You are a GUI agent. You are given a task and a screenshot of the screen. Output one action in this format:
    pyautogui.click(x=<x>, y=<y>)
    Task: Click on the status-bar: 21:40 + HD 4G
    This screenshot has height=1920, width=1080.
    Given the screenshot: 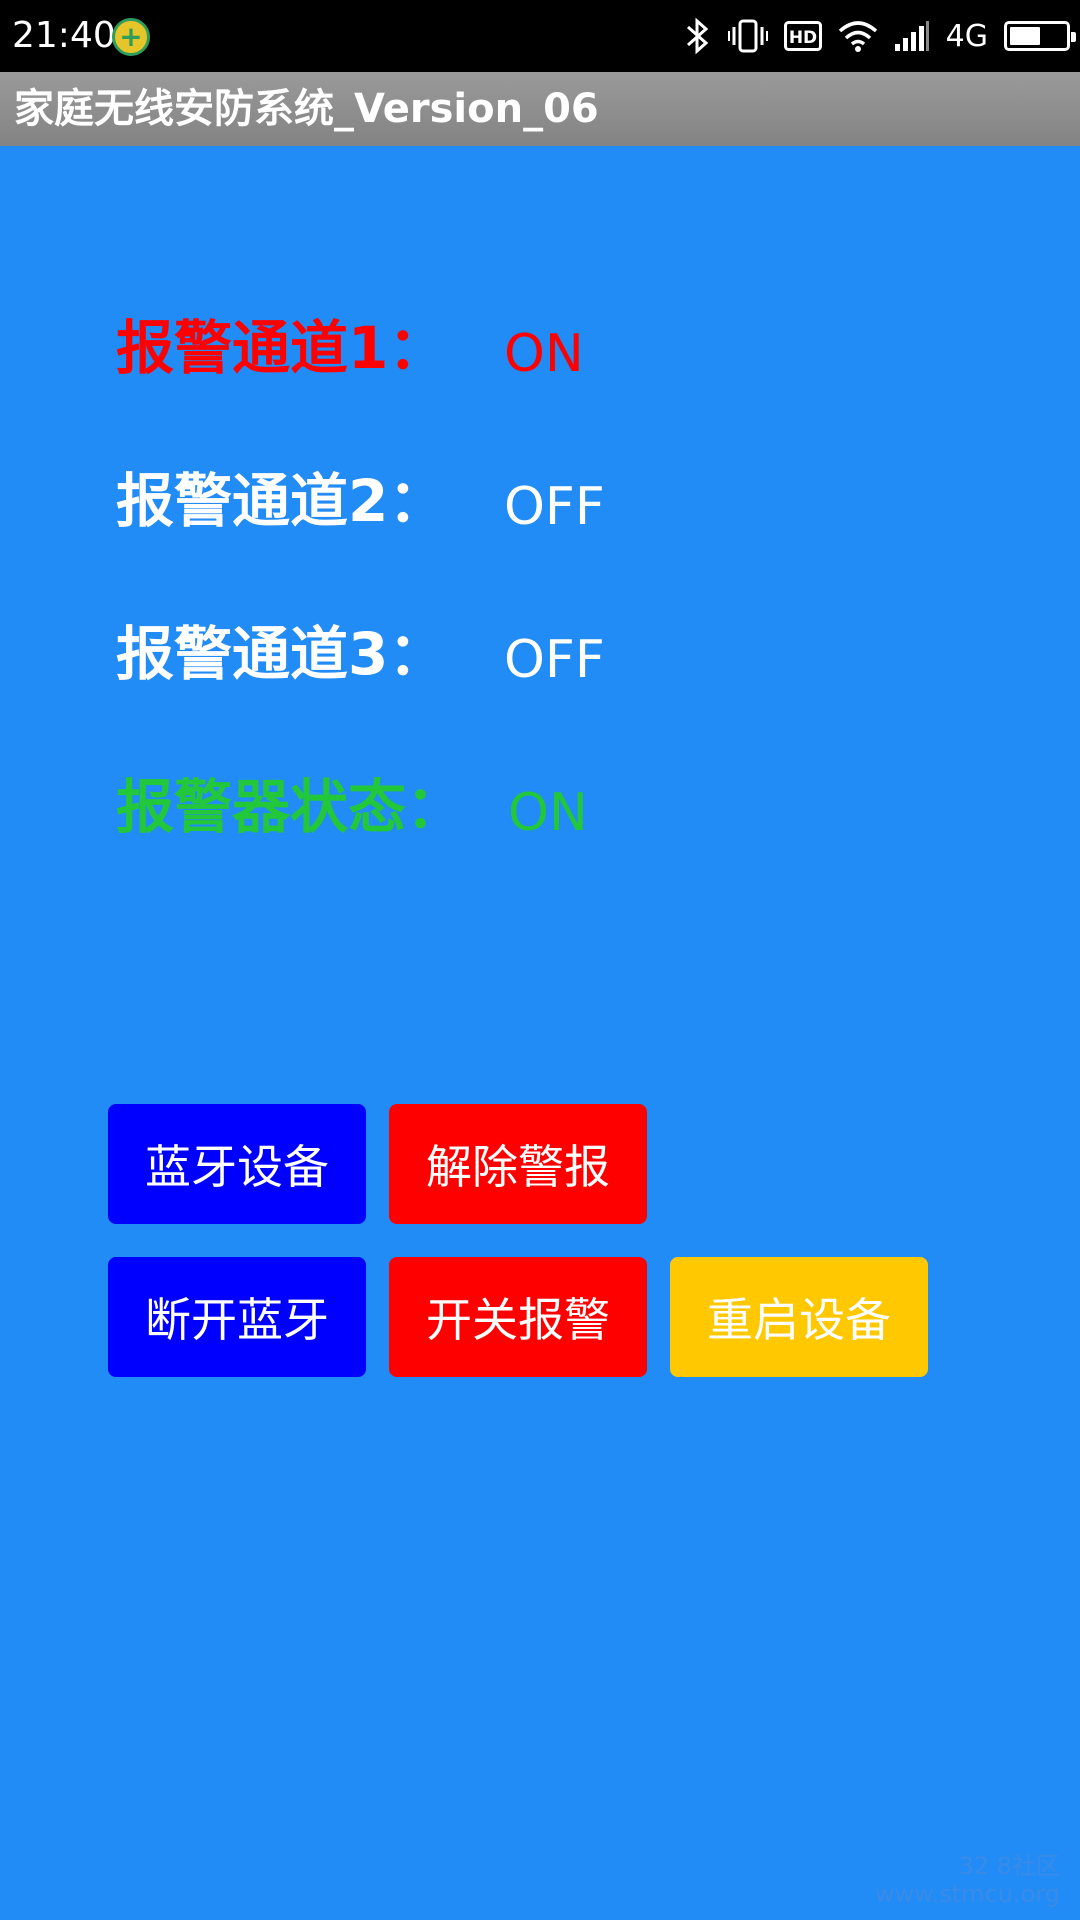 What is the action you would take?
    pyautogui.click(x=540, y=36)
    